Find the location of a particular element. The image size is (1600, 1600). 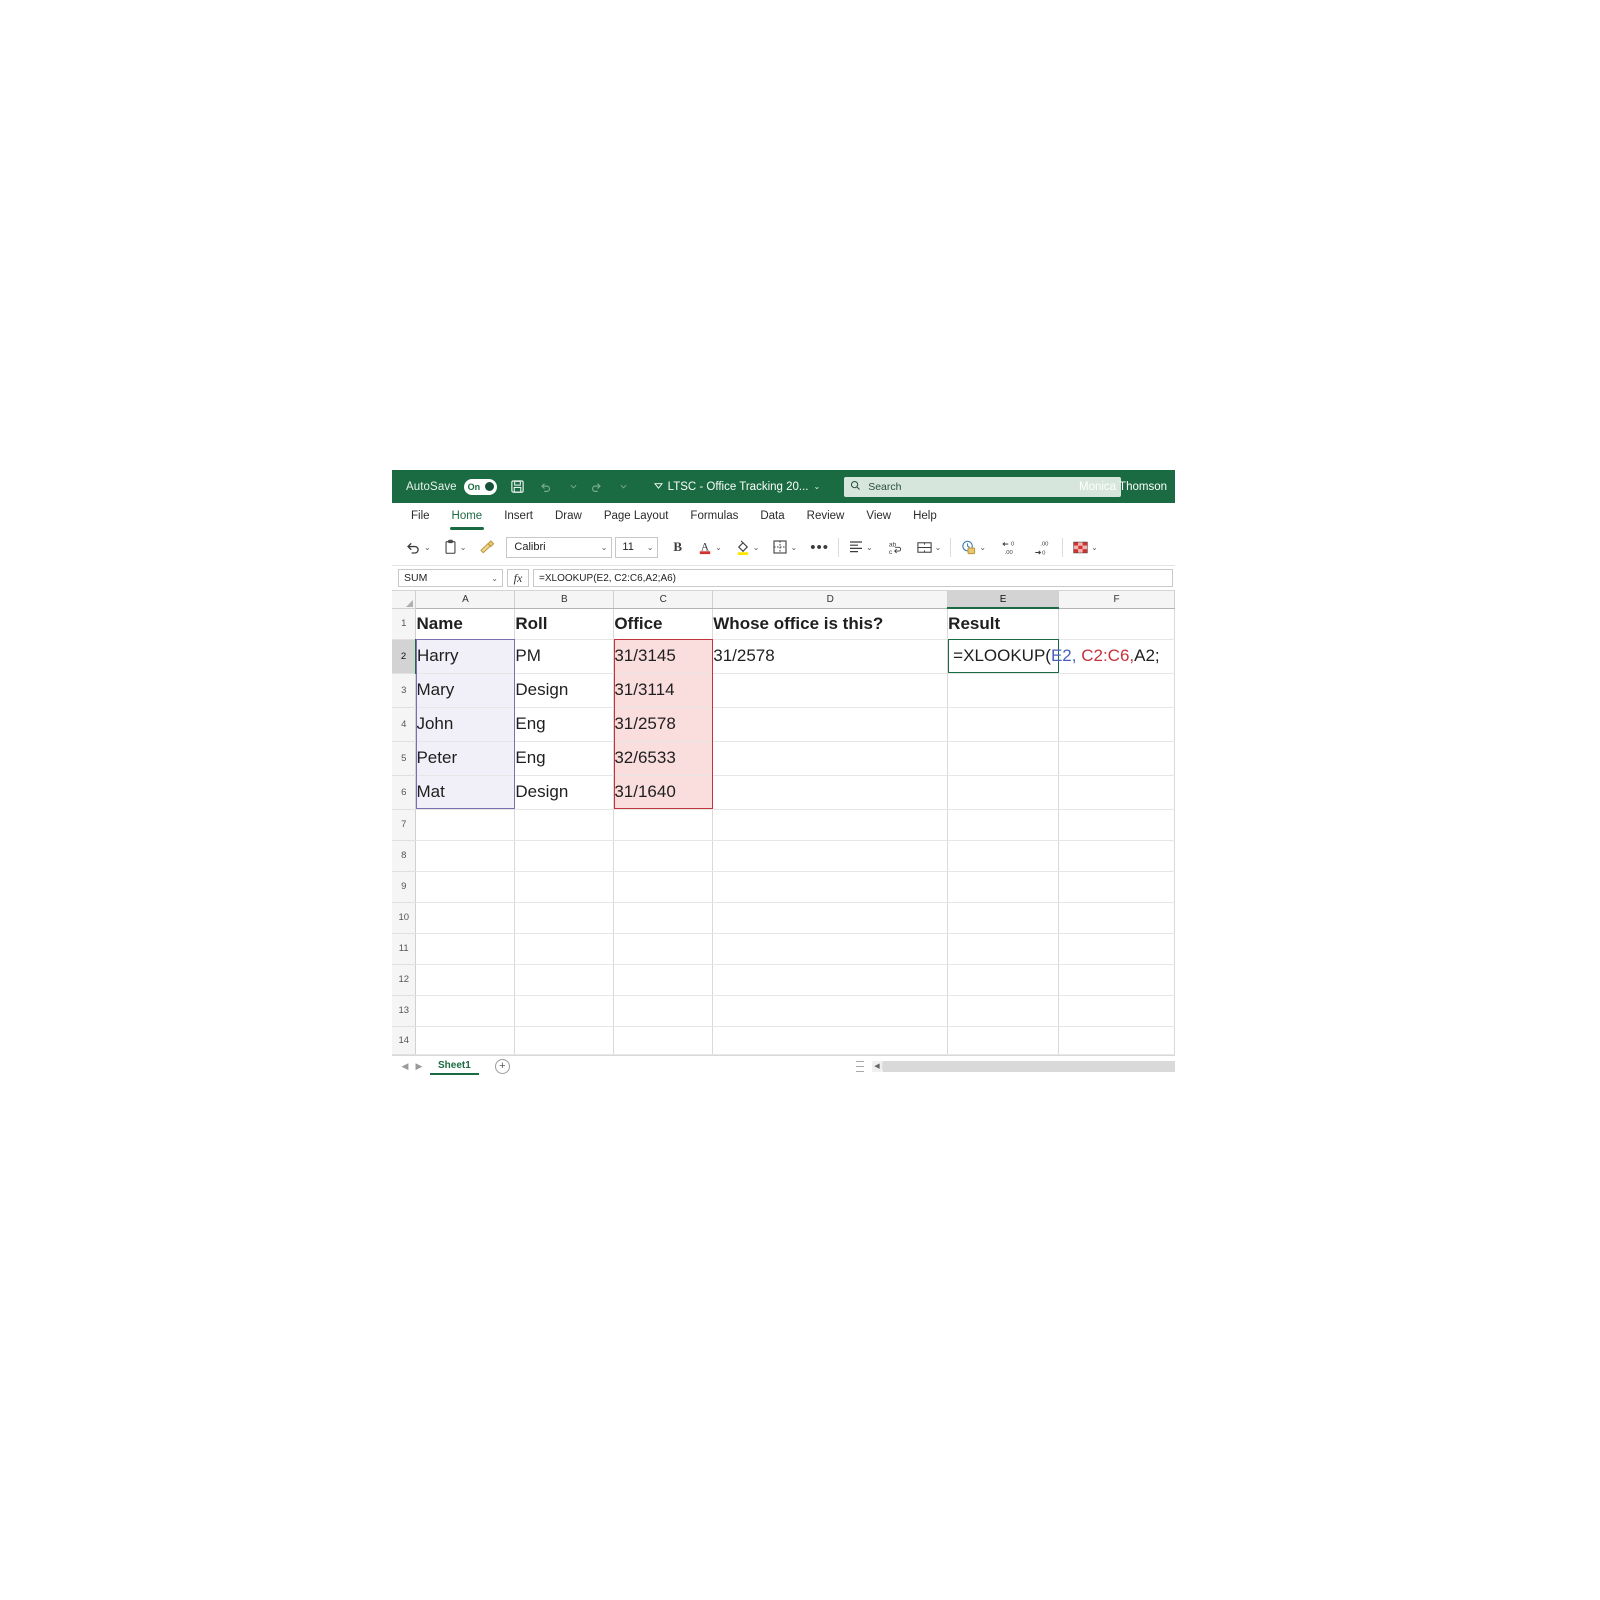

cell-c10 is located at coordinates (663, 918).